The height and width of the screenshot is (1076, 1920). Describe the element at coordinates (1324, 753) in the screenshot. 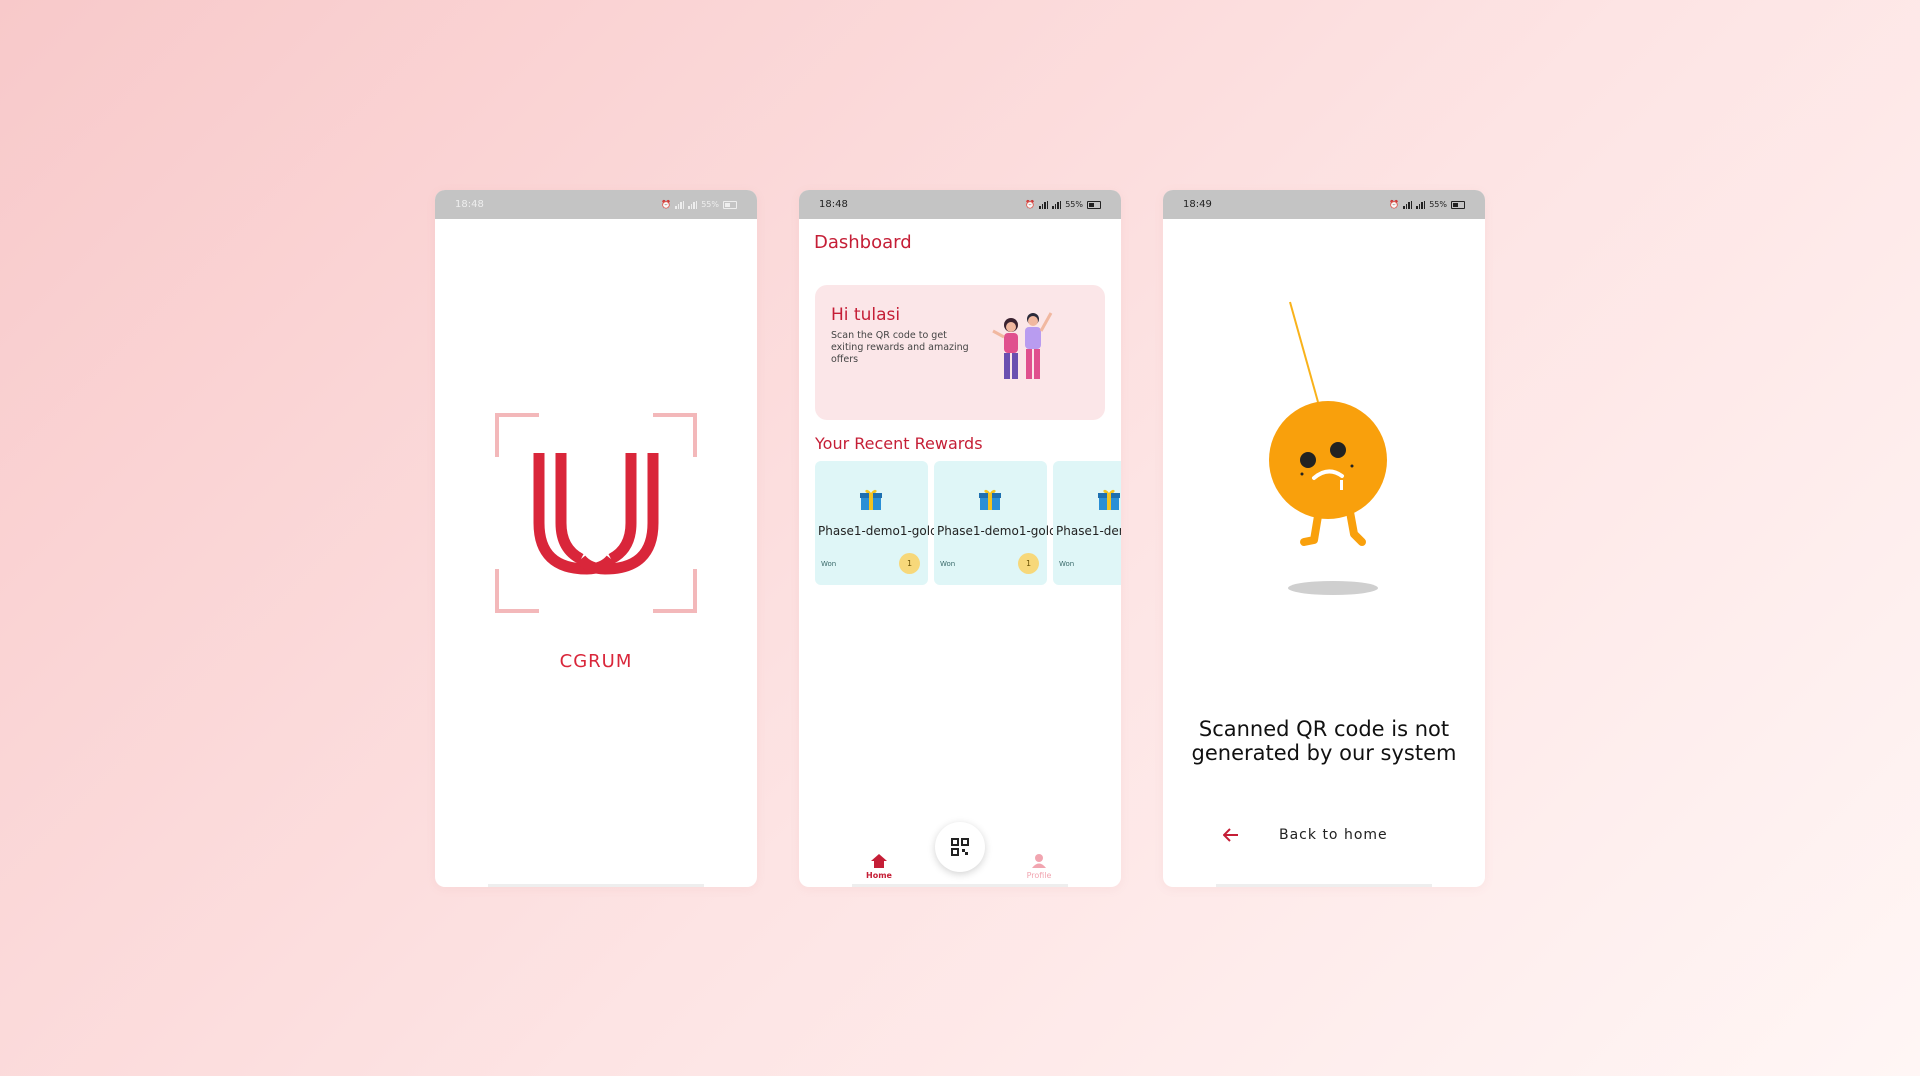

I see `error-message-line2: generated by our system` at that location.